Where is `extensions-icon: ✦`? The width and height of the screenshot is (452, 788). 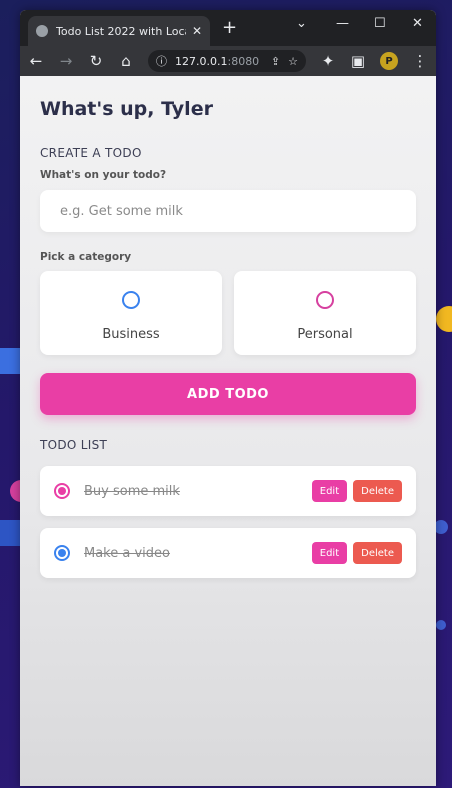 extensions-icon: ✦ is located at coordinates (328, 61).